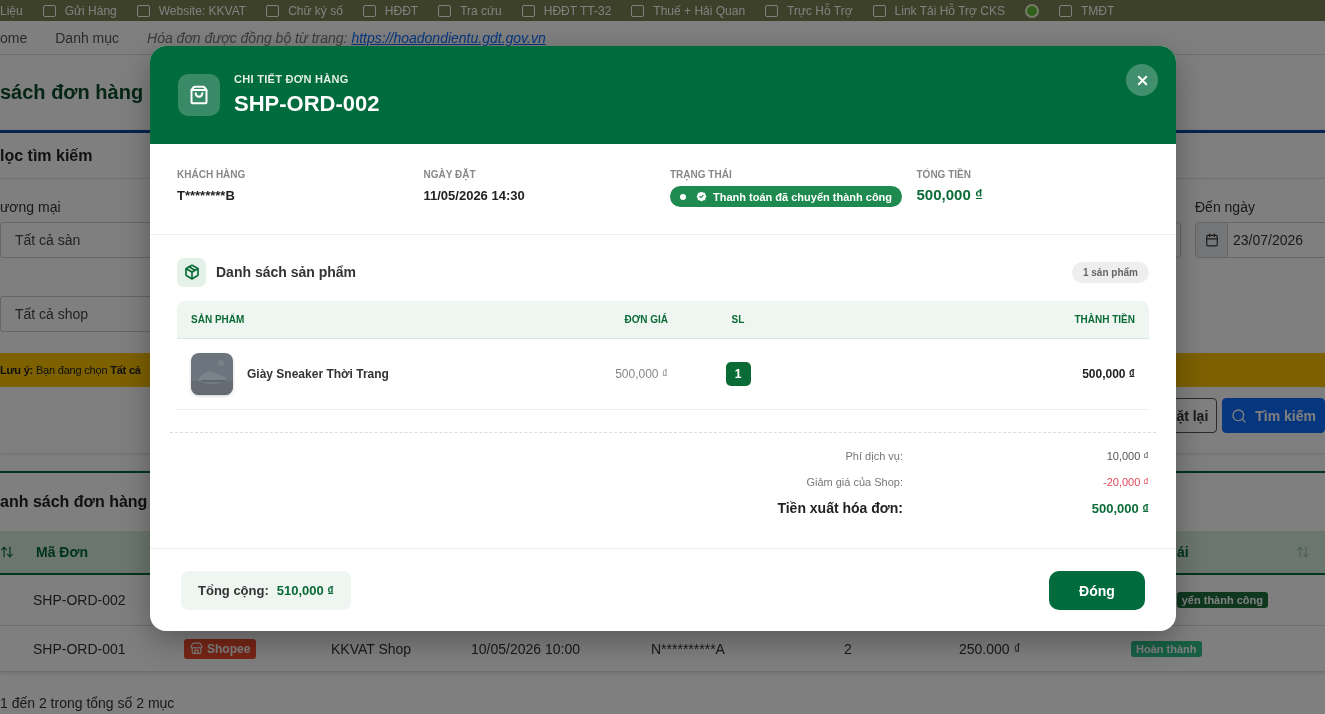  What do you see at coordinates (1273, 415) in the screenshot?
I see `search-button: Tìm kiếm` at bounding box center [1273, 415].